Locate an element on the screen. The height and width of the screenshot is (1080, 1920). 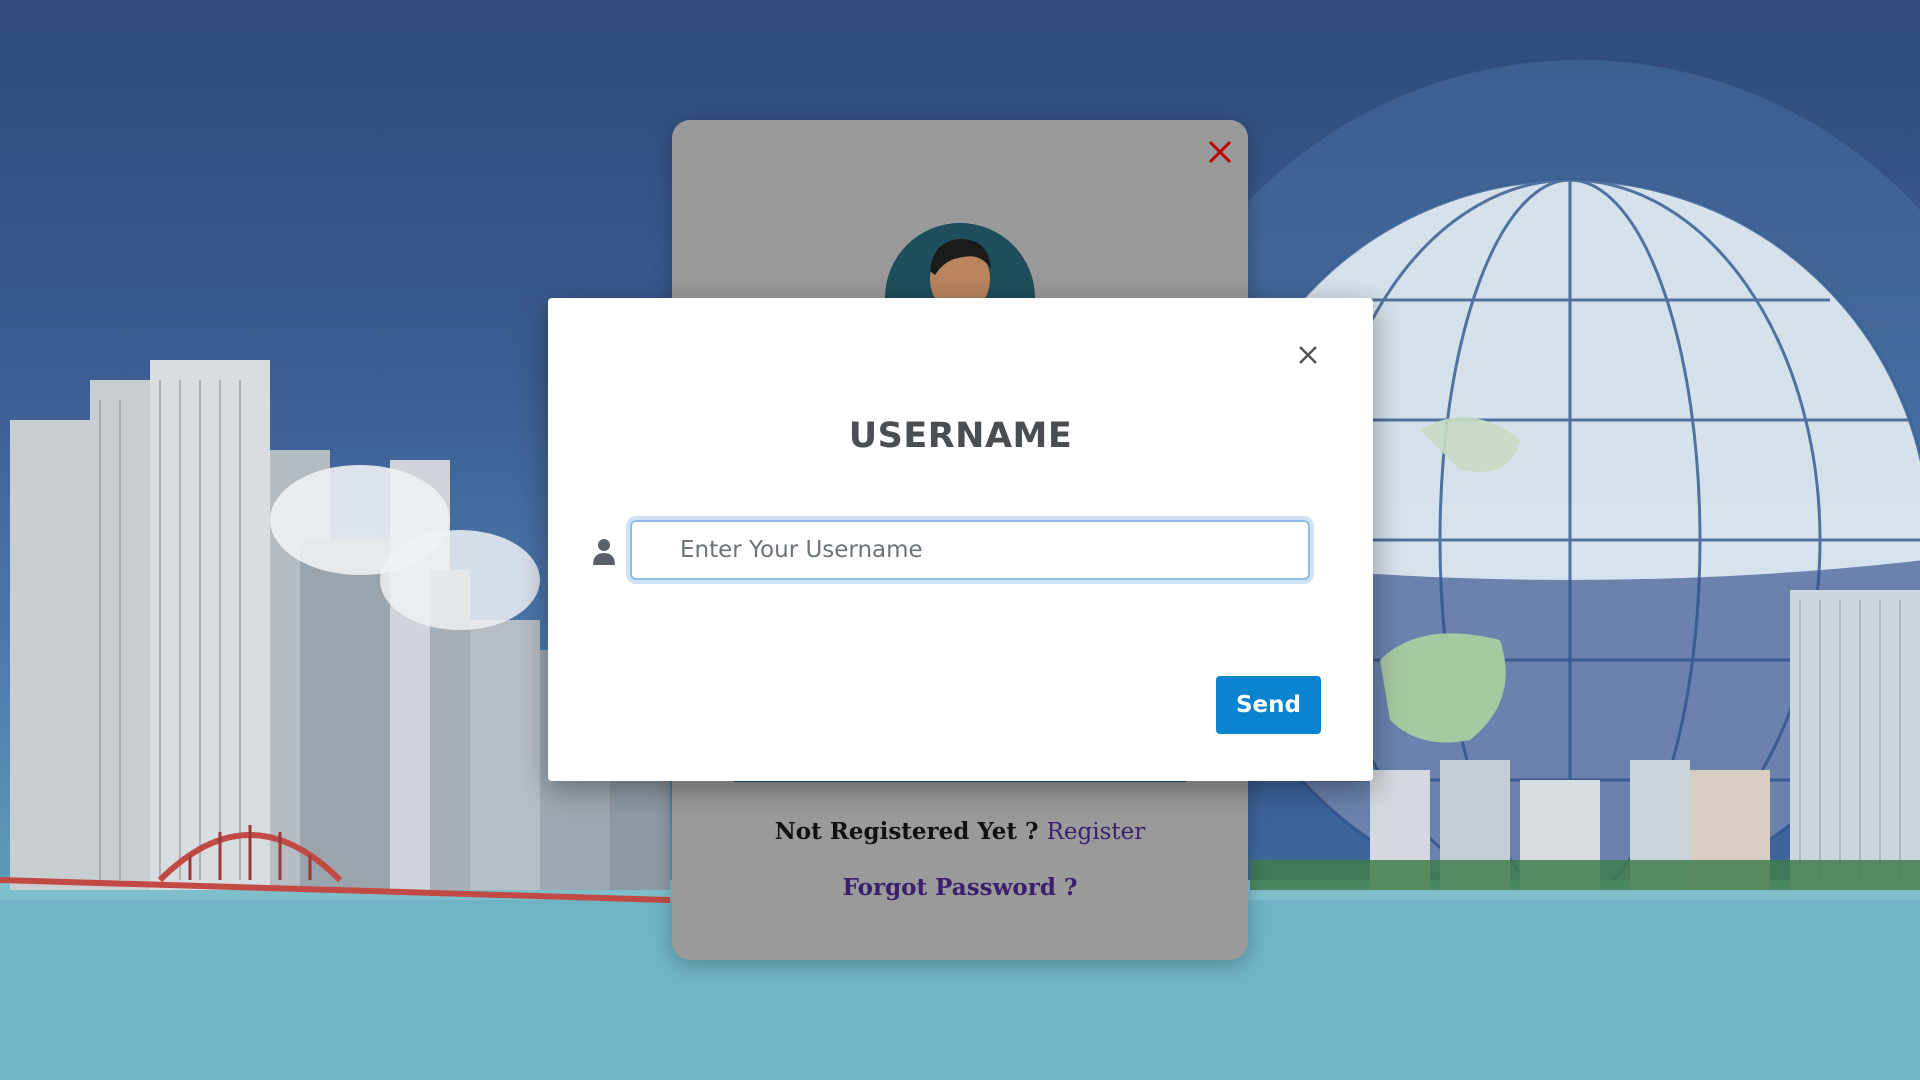
modal-title: USERNAME is located at coordinates (960, 436).